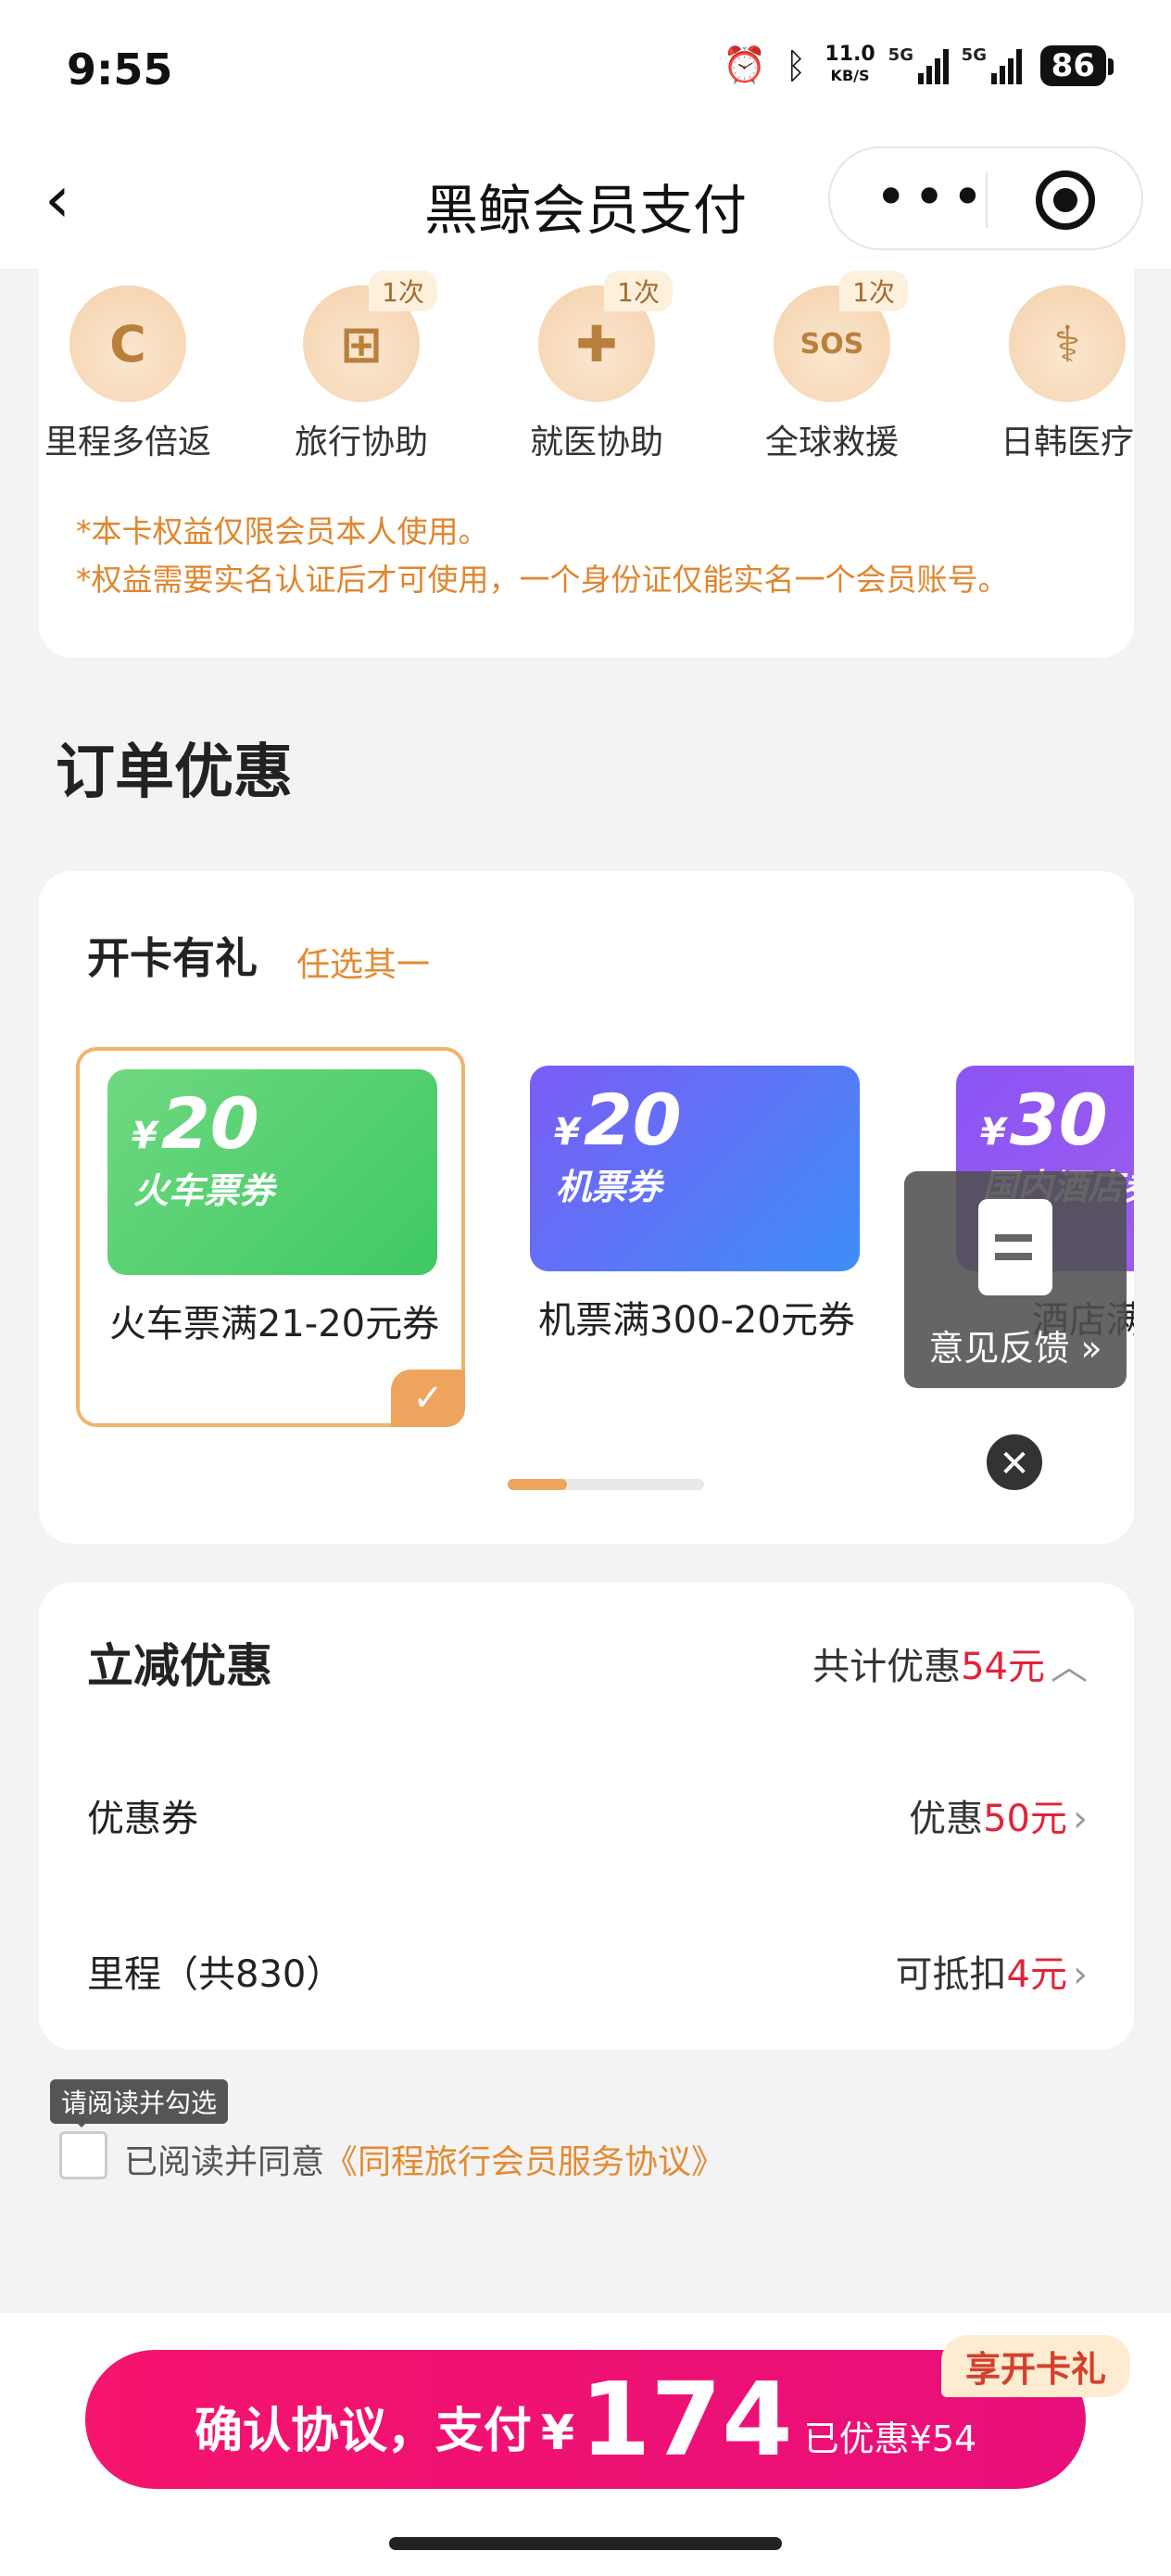 The image size is (1171, 2576). I want to click on gift-tag: 享开卡礼, so click(1036, 2366).